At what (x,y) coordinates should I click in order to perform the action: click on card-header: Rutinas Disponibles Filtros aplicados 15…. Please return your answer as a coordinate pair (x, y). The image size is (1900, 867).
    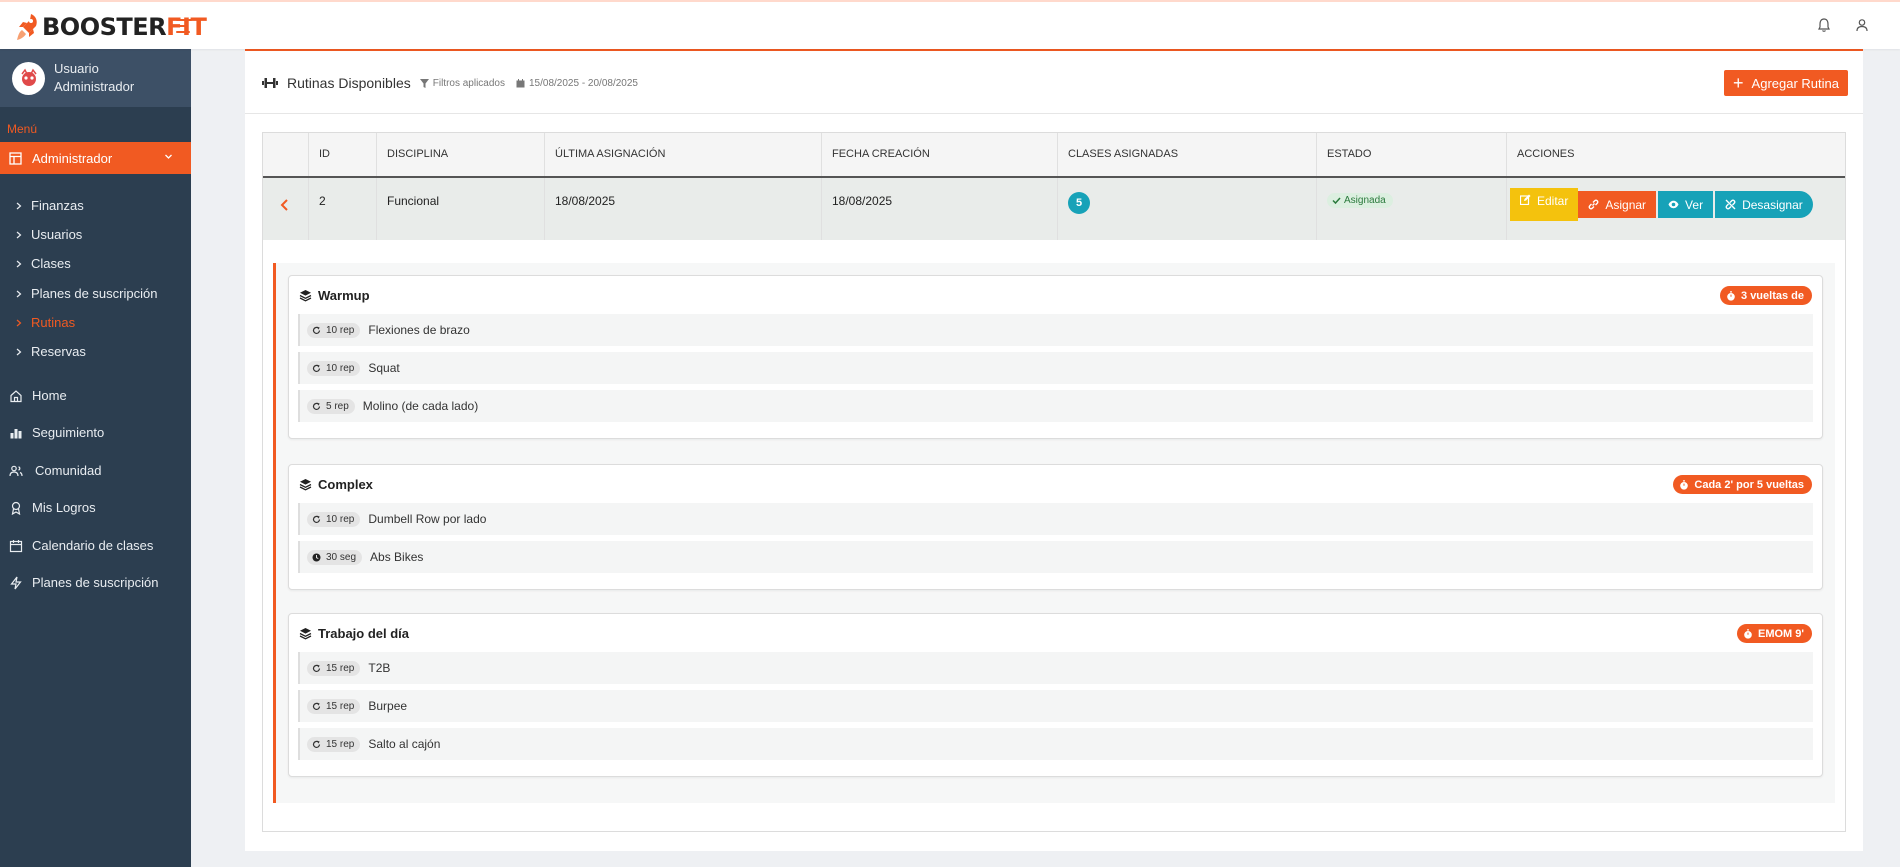
    Looking at the image, I should click on (1054, 82).